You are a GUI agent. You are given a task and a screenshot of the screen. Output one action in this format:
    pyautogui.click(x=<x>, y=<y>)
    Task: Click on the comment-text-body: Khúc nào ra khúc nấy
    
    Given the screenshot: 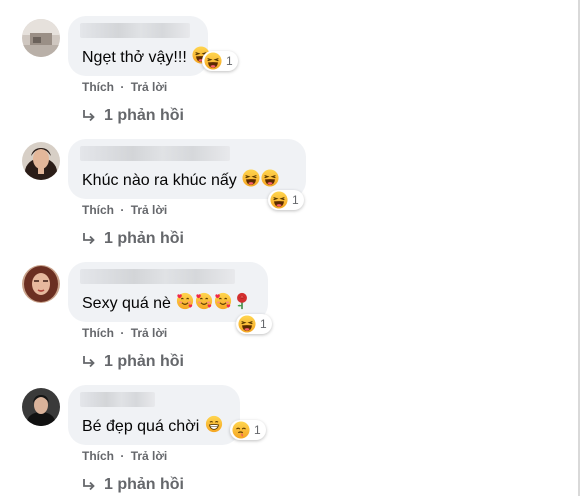 What is the action you would take?
    pyautogui.click(x=159, y=180)
    